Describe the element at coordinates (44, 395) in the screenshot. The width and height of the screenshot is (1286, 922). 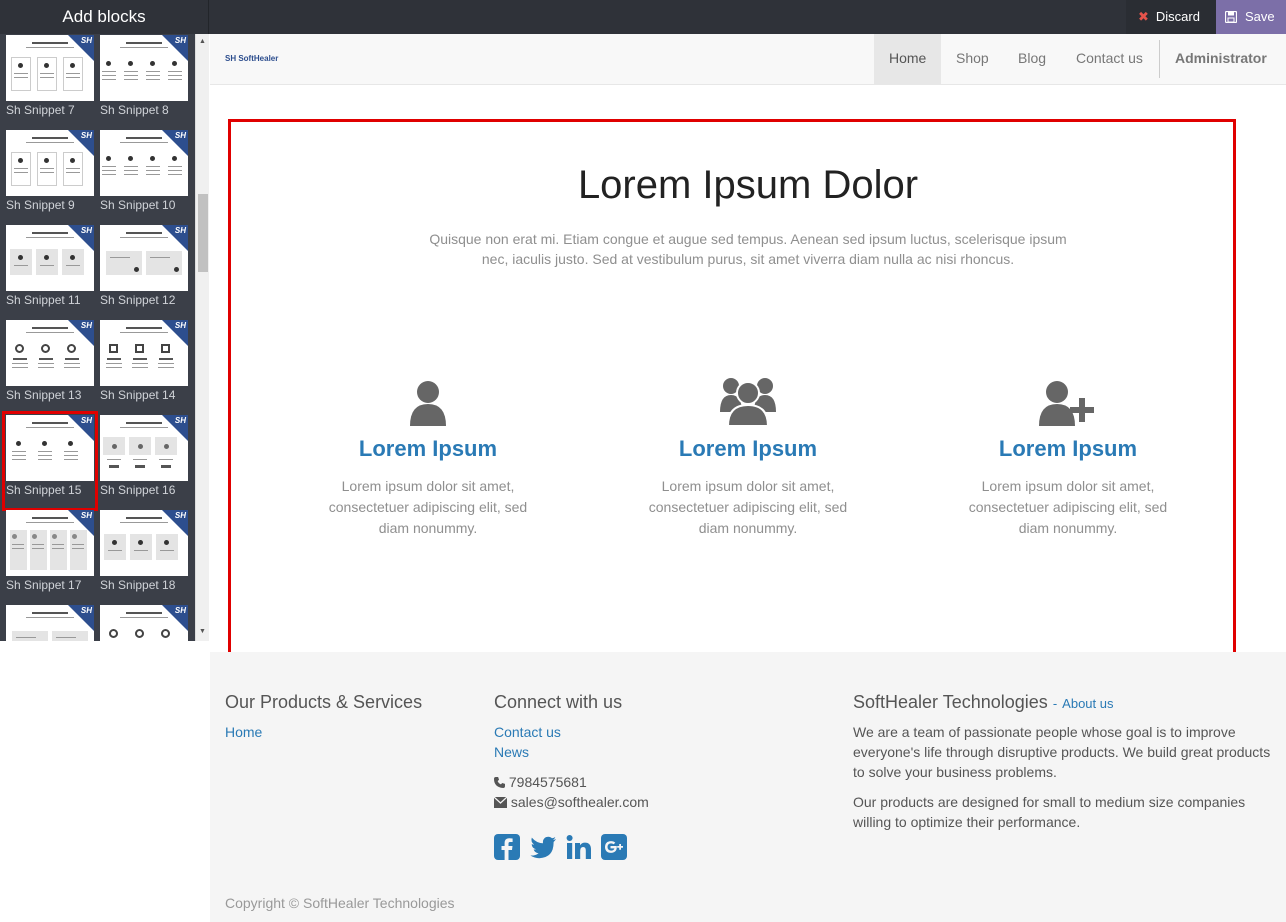
I see `snippet-label: Sh Snippet 13` at that location.